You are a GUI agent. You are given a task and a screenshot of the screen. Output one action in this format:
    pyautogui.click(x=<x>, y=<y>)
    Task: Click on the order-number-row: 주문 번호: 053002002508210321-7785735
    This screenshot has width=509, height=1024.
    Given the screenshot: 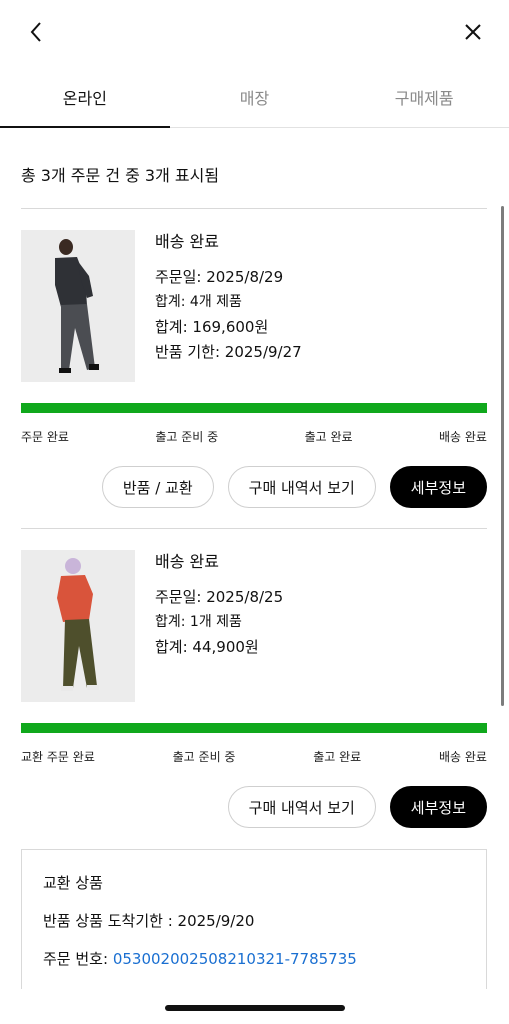 What is the action you would take?
    pyautogui.click(x=254, y=959)
    